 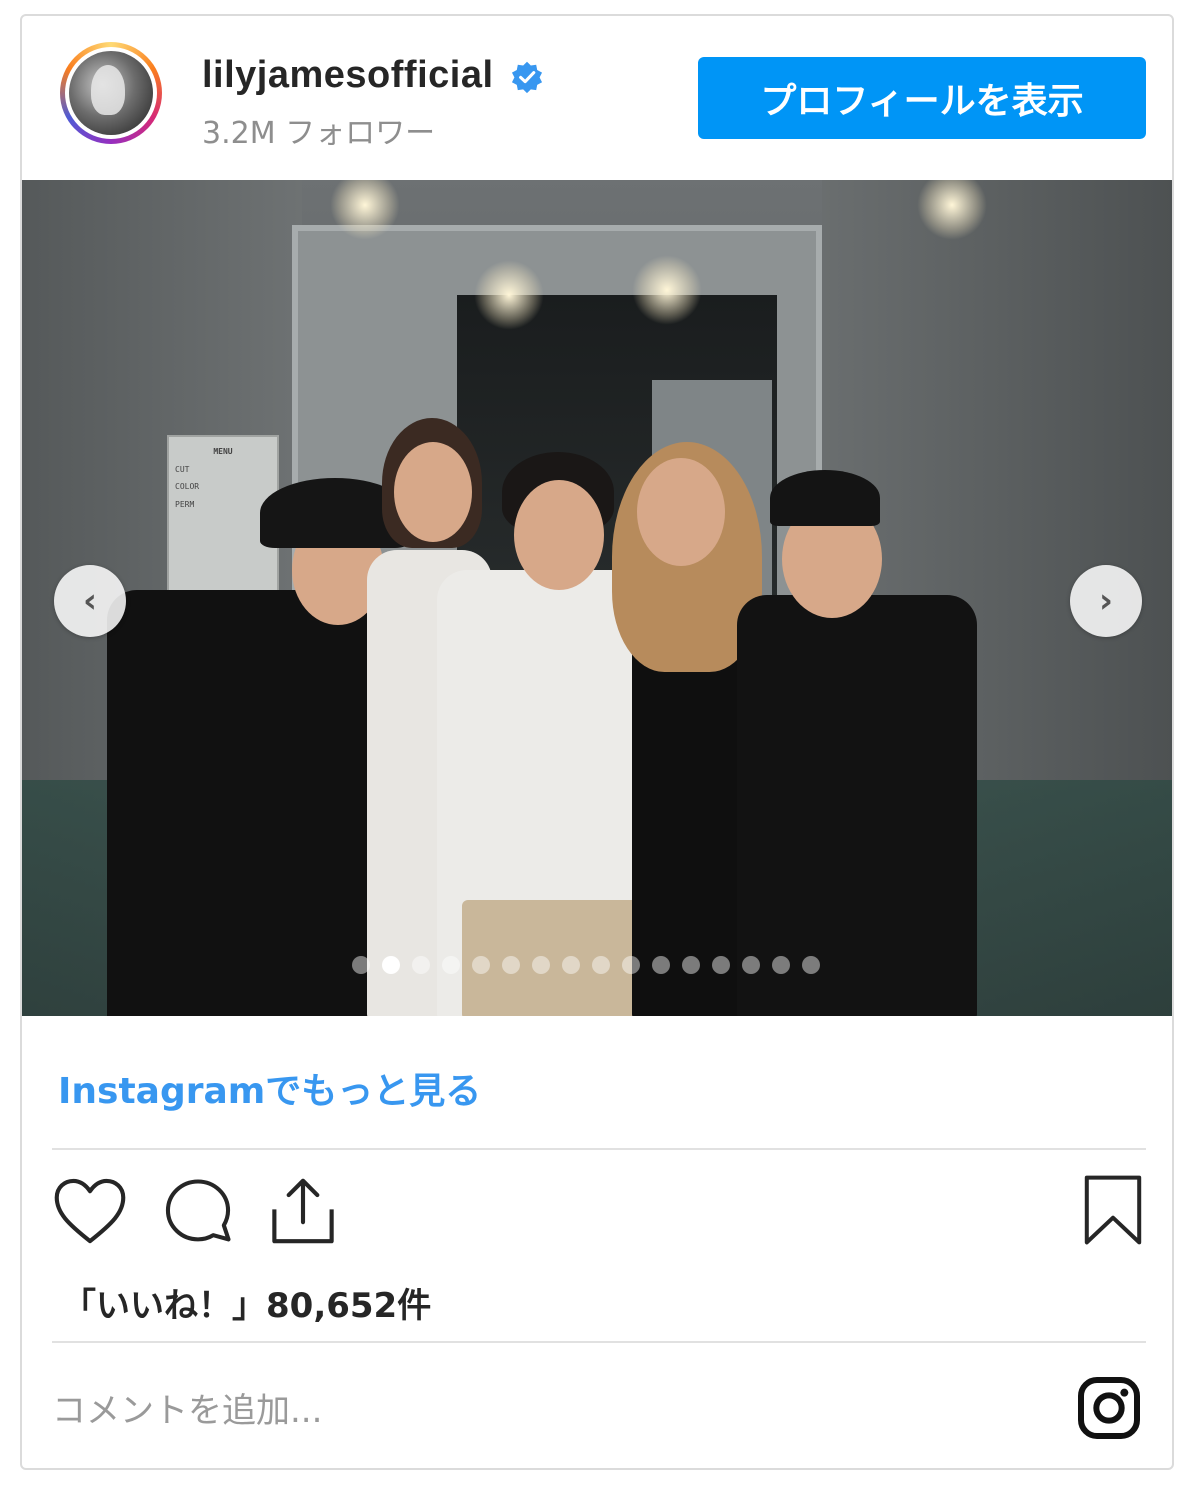 I want to click on bookmark-icon, so click(x=1113, y=1210).